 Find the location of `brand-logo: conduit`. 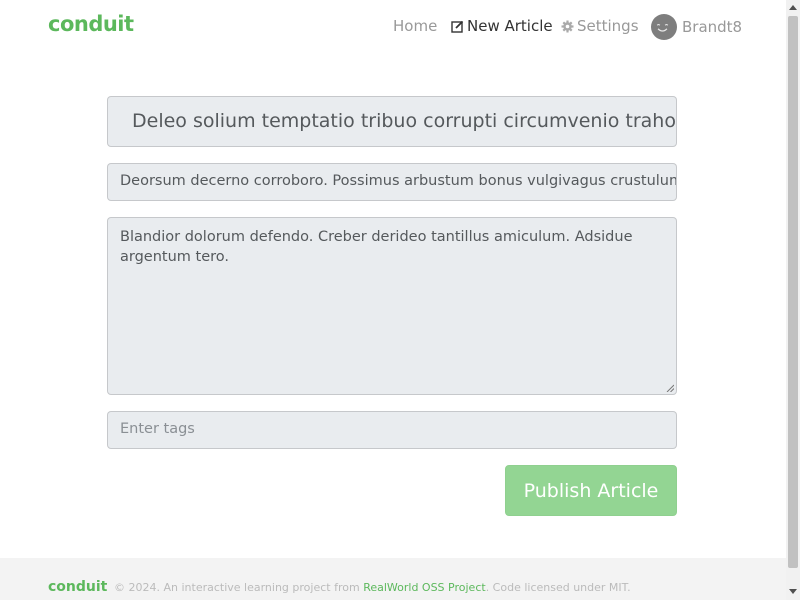

brand-logo: conduit is located at coordinates (91, 24).